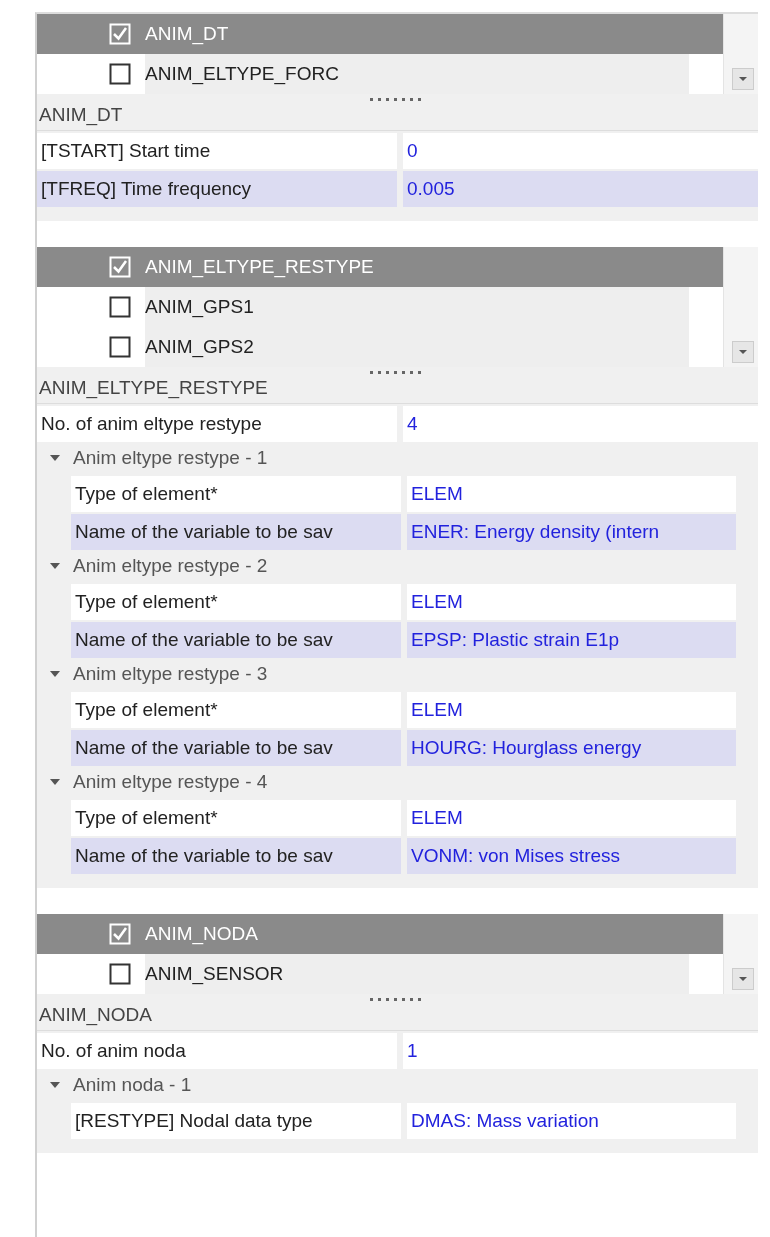 The height and width of the screenshot is (1237, 770). What do you see at coordinates (580, 151) in the screenshot?
I see `field-value: 0` at bounding box center [580, 151].